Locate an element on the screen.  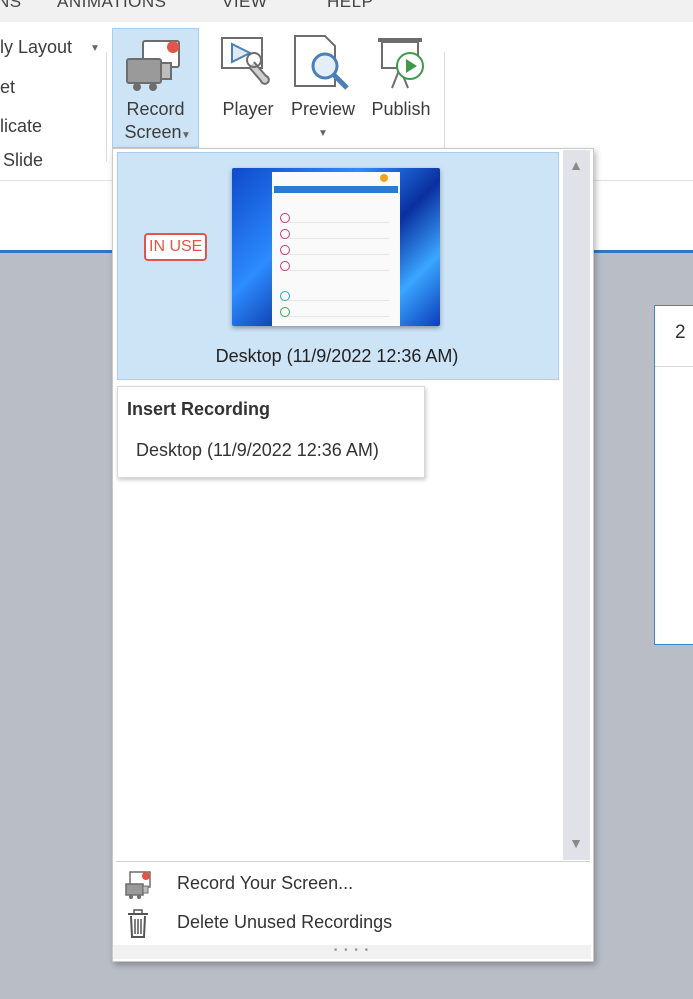
insert-recording-item: Desktop (11/9/2022 12:36 AM) is located at coordinates (257, 450).